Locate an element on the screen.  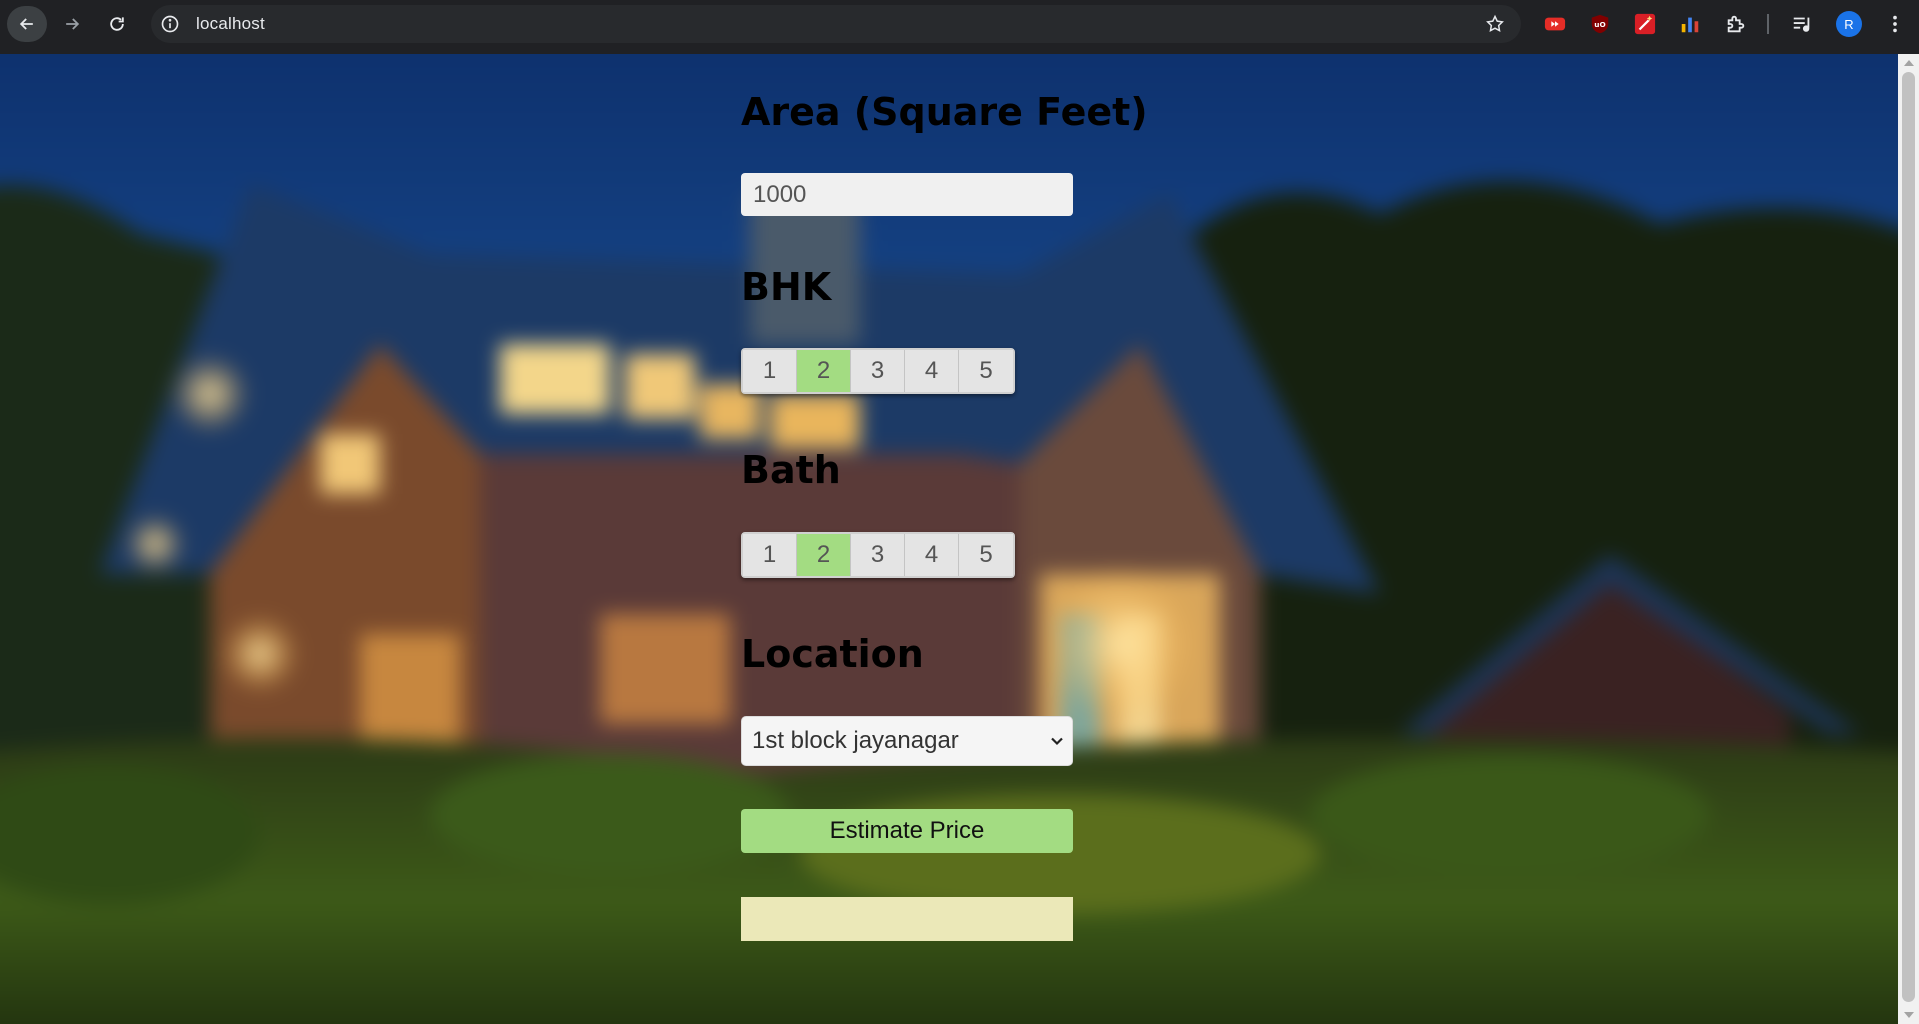
ublock-extension-icon: uO is located at coordinates (1600, 24).